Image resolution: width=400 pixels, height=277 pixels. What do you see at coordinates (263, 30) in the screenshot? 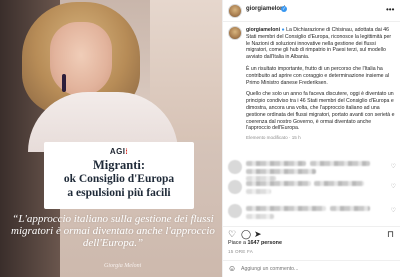
I see `caption-username: giorgiameloni` at bounding box center [263, 30].